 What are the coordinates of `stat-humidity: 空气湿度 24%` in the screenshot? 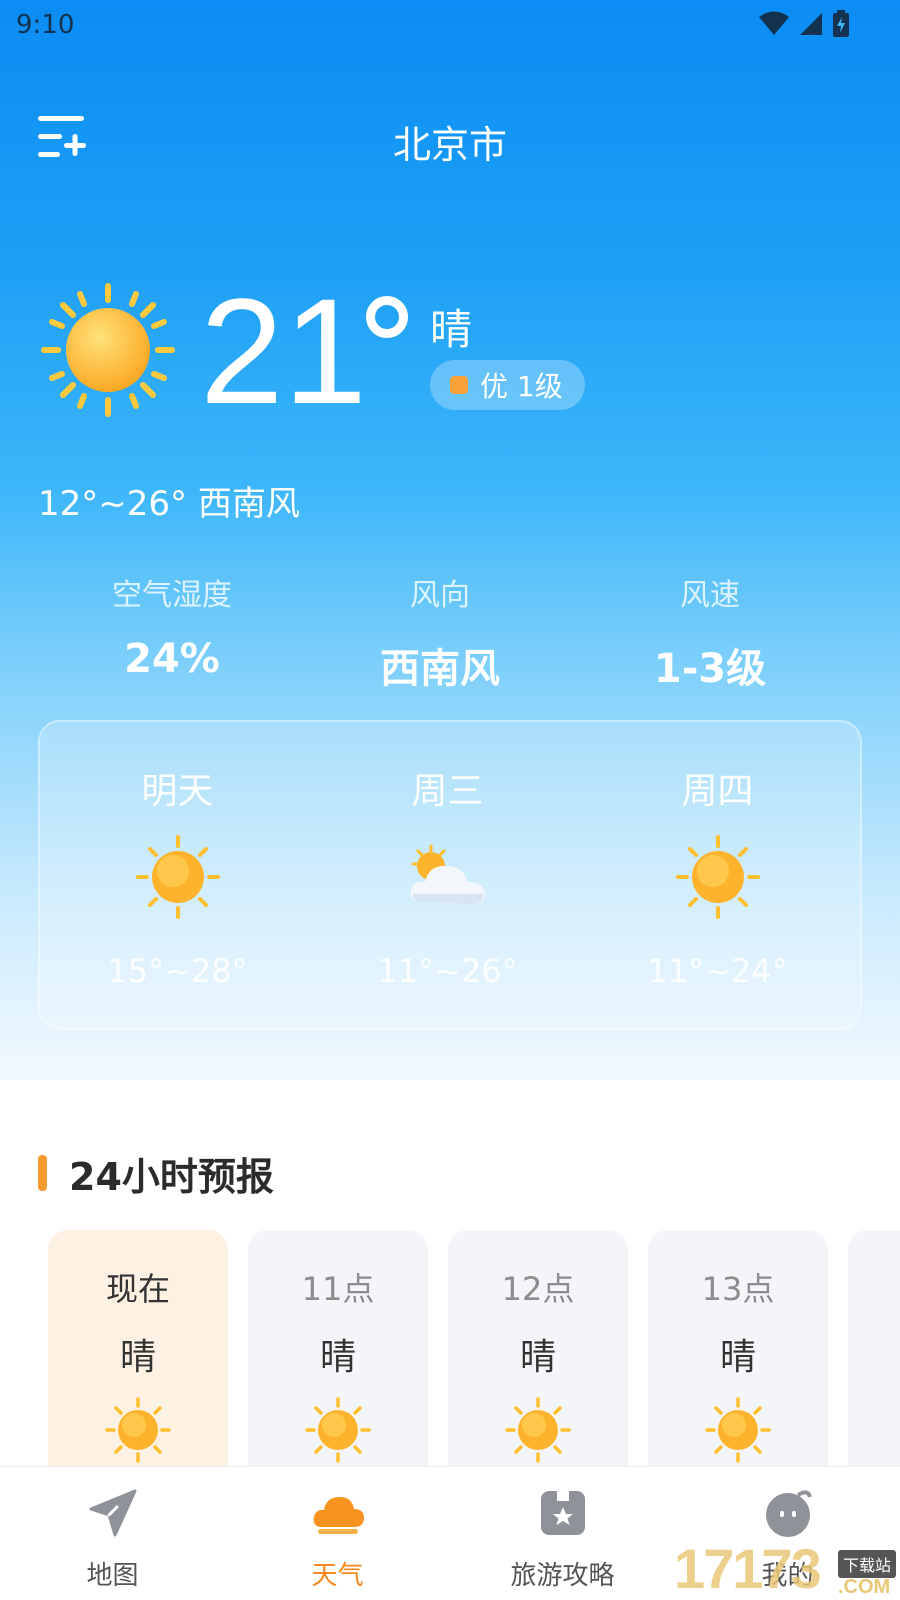 It's located at (172, 626).